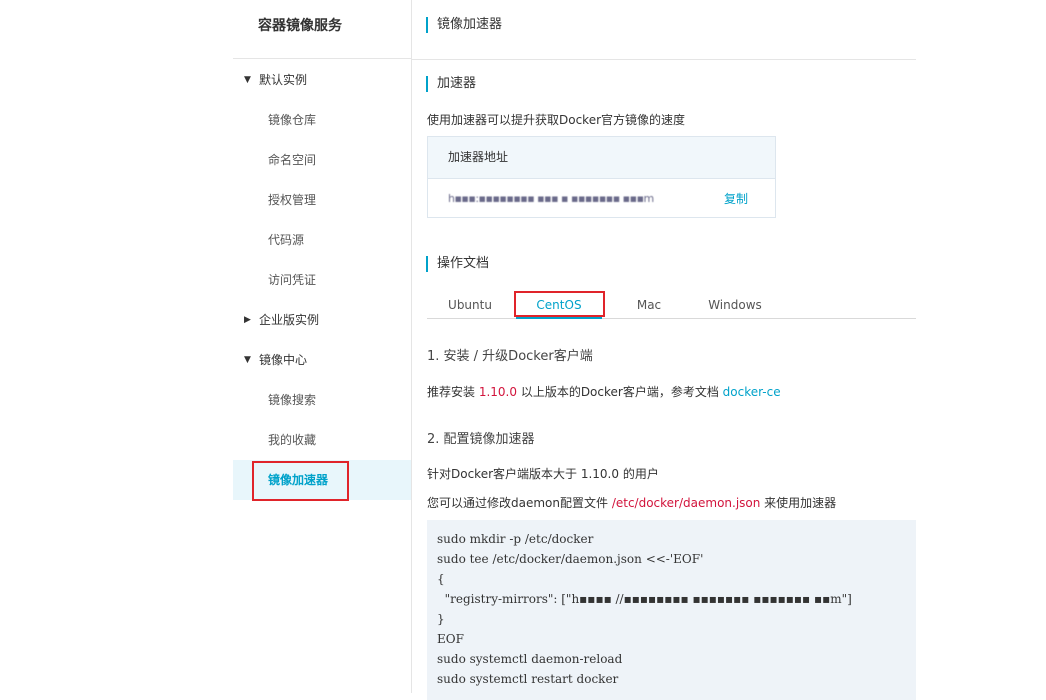 The image size is (1046, 700). I want to click on nav-group-default-instance: ▼ 默认实例, so click(322, 80).